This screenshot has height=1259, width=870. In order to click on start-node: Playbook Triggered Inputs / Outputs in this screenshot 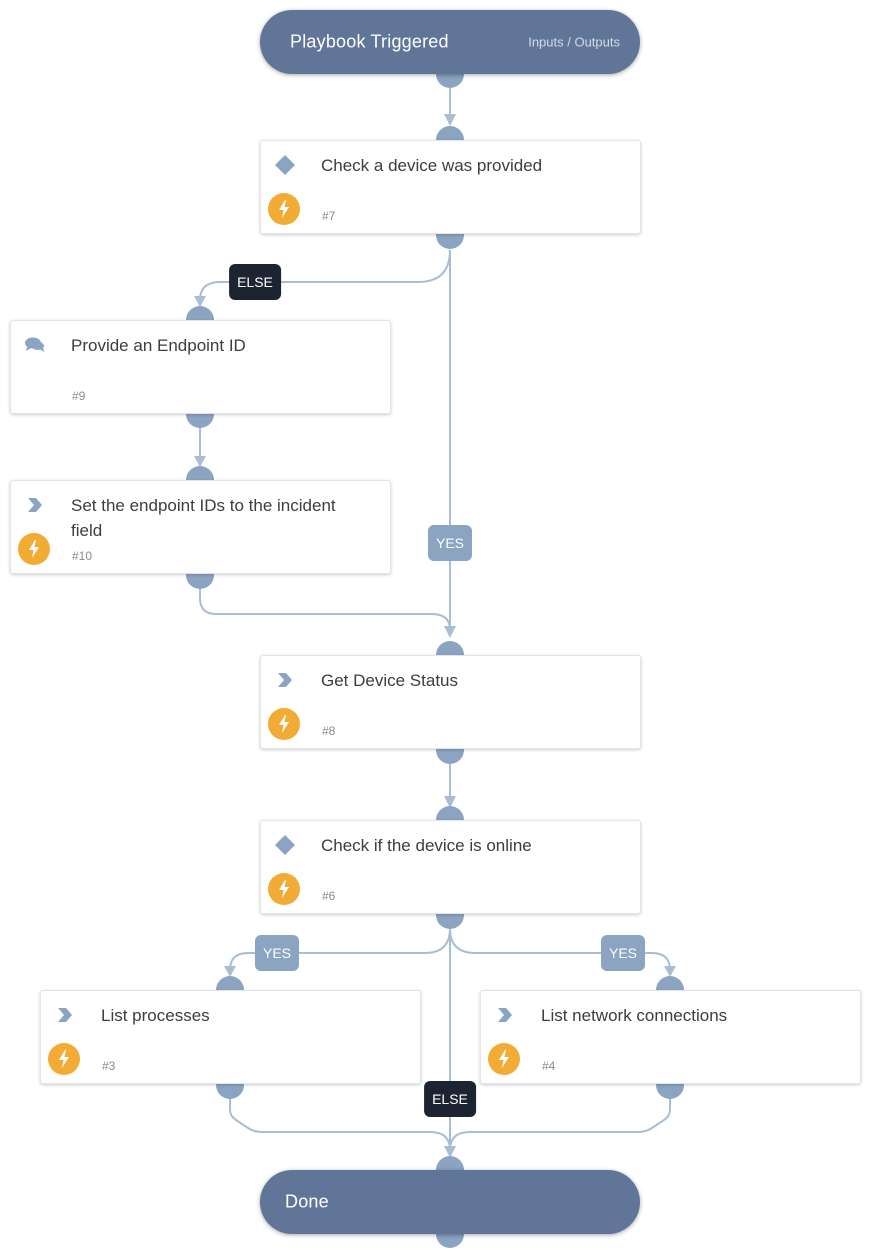, I will do `click(450, 42)`.